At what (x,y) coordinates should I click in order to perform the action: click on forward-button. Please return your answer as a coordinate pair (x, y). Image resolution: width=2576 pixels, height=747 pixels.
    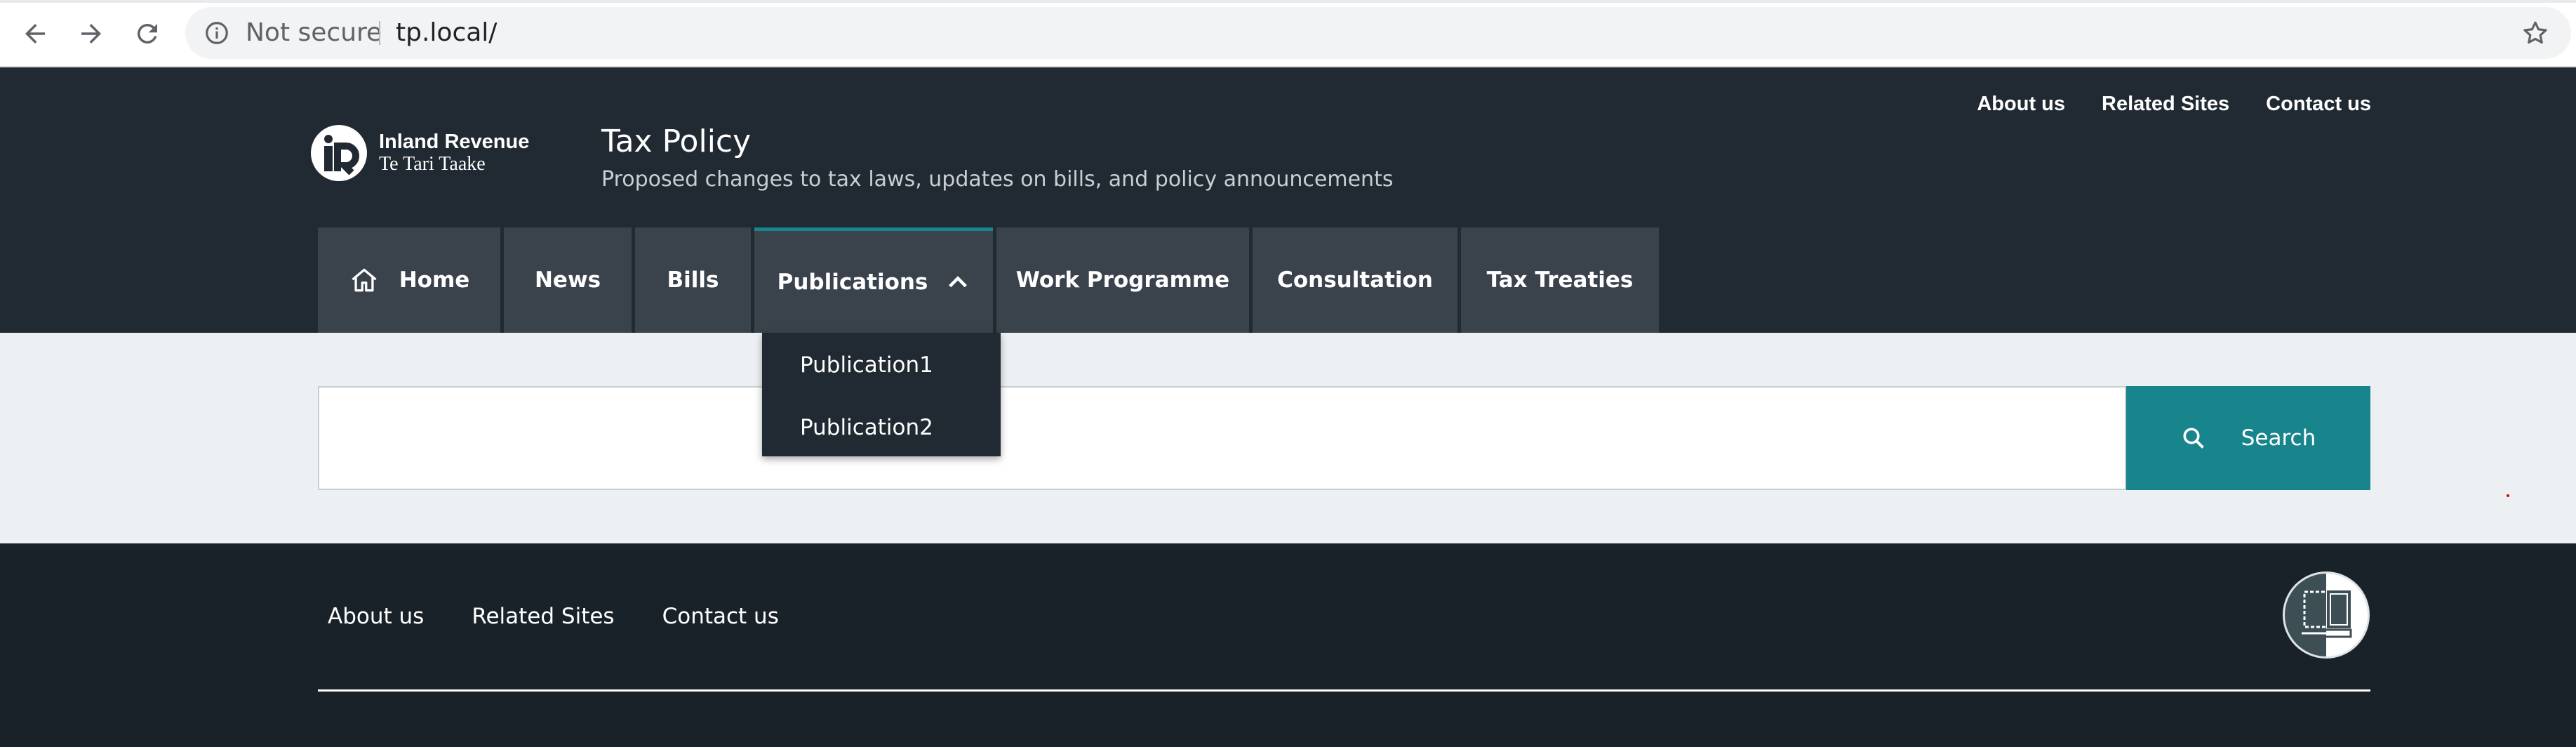
    Looking at the image, I should click on (91, 33).